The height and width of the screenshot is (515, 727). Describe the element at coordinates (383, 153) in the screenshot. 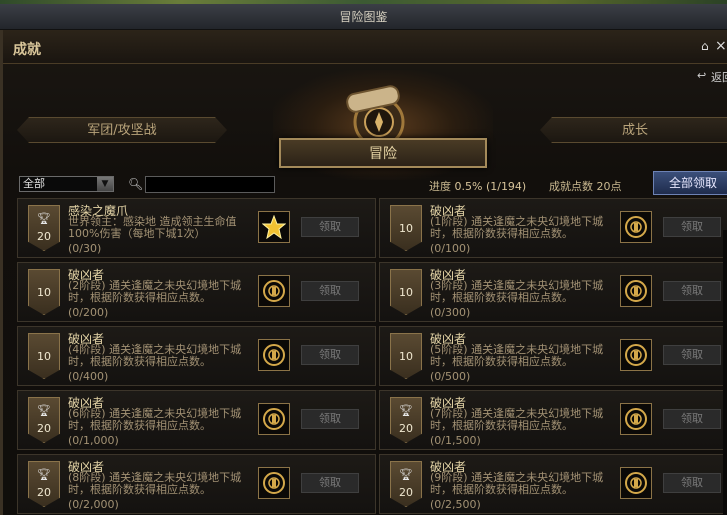

I see `tab-adventure: 冒险` at that location.